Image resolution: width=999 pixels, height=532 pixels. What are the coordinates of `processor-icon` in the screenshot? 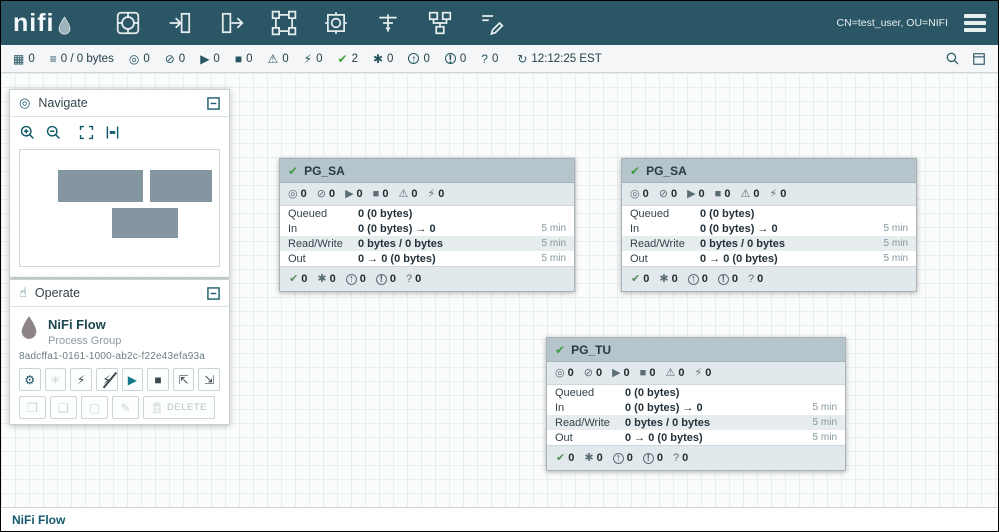 It's located at (128, 23).